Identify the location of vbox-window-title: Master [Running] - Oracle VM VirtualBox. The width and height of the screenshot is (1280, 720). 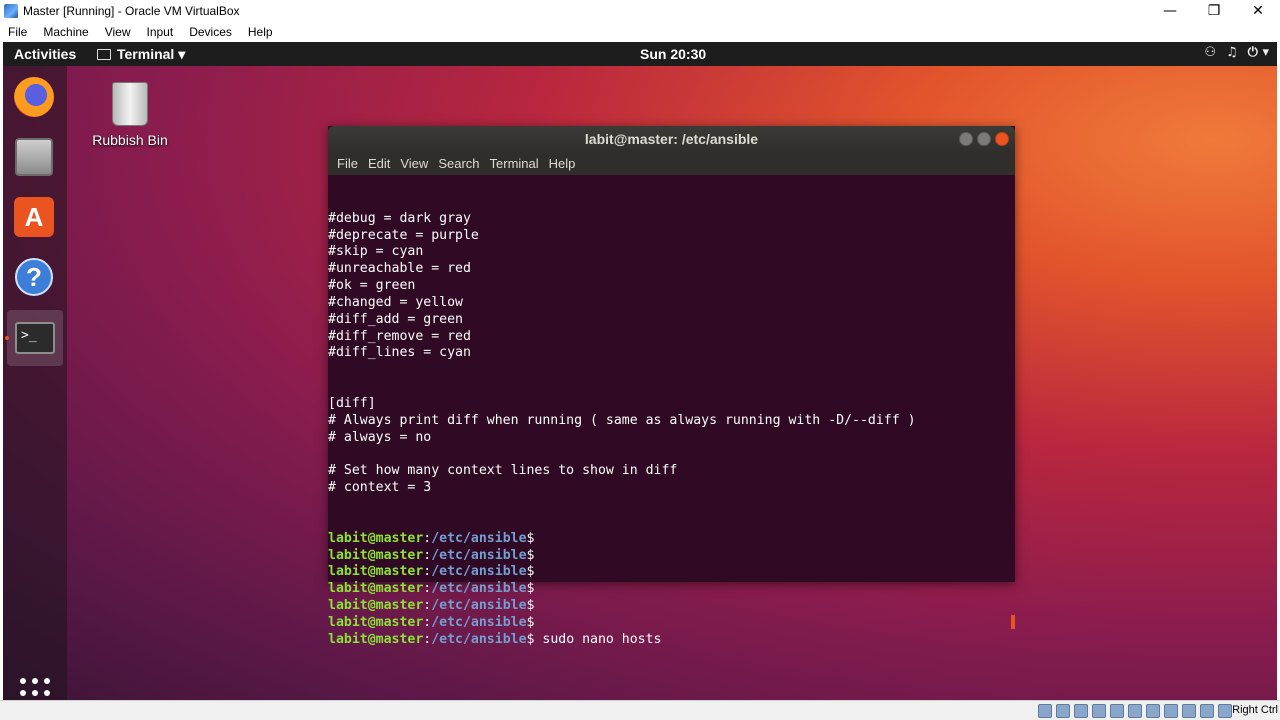
(131, 11).